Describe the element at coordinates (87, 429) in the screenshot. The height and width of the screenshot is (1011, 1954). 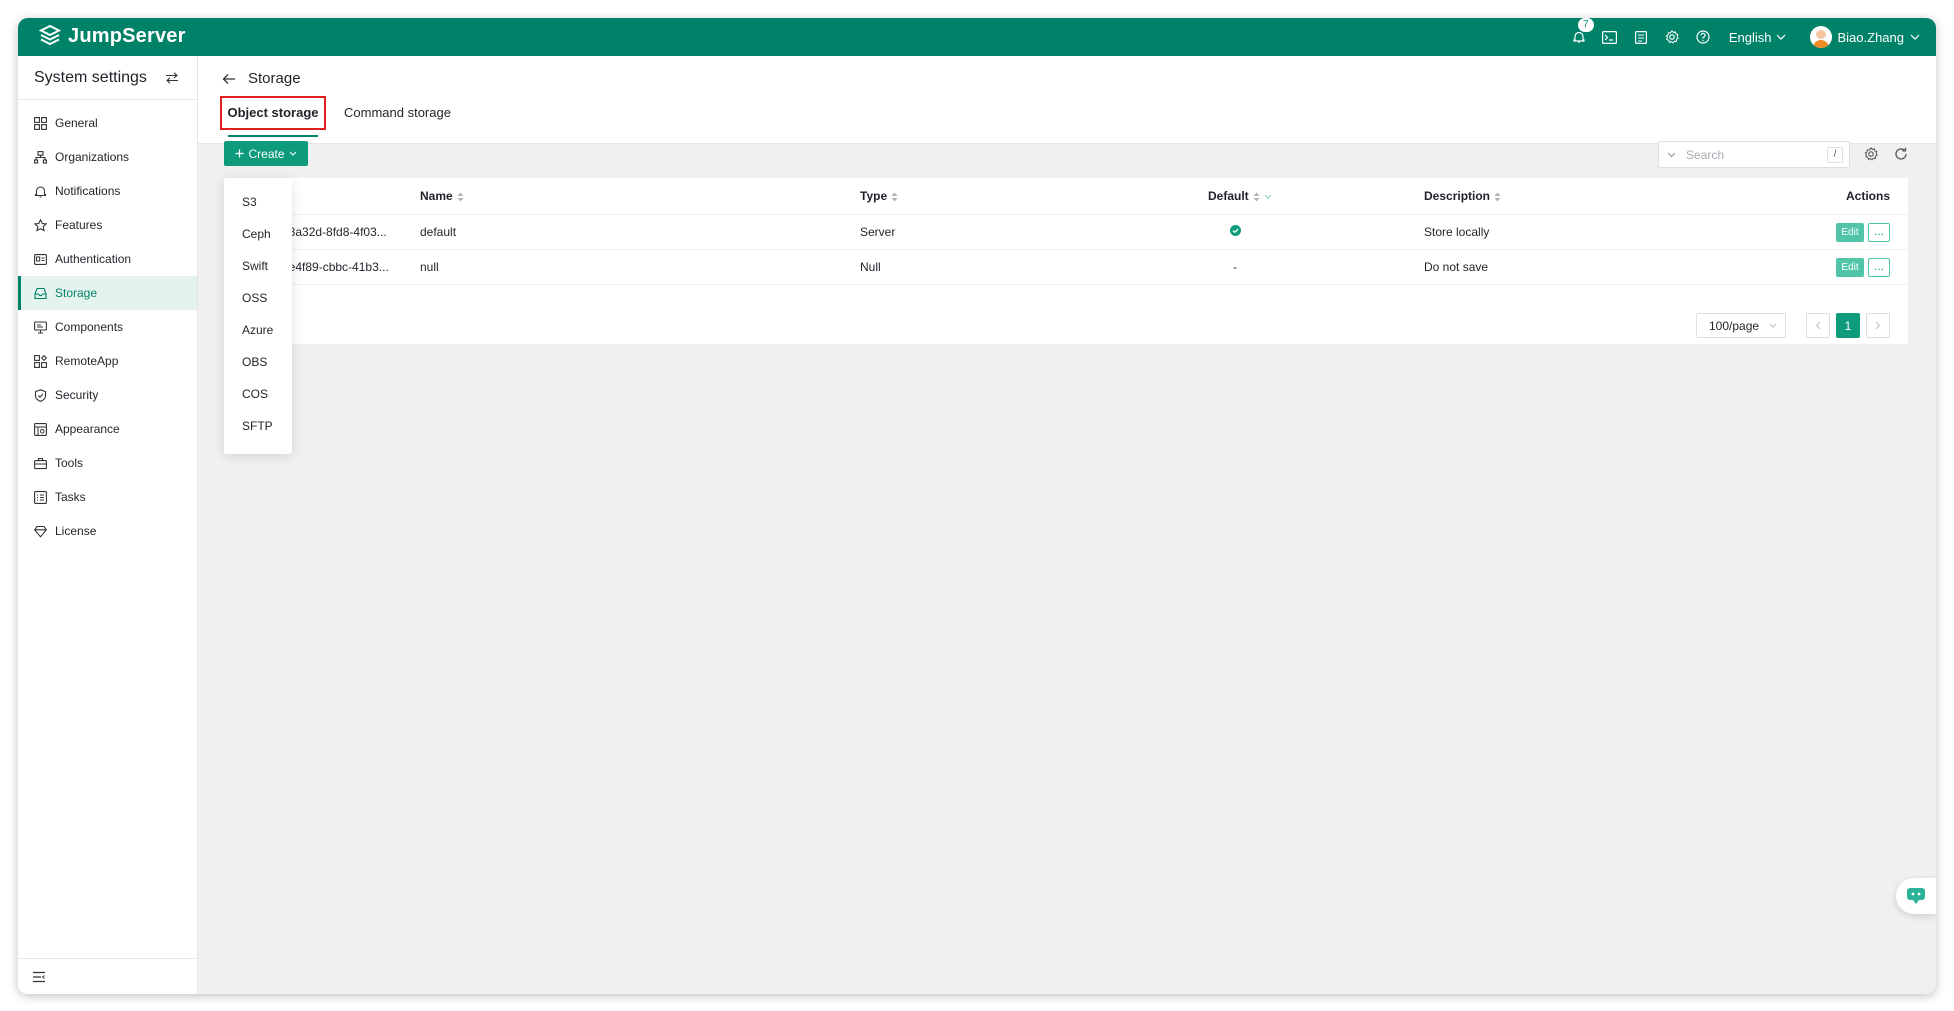
I see `sidebar-item-label: Appearance` at that location.